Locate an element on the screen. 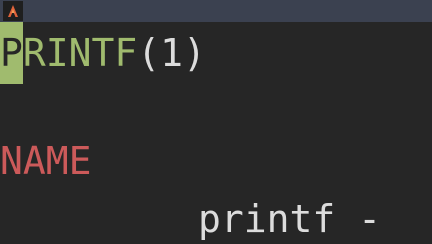  man-page-section-number: (1) is located at coordinates (171, 53).